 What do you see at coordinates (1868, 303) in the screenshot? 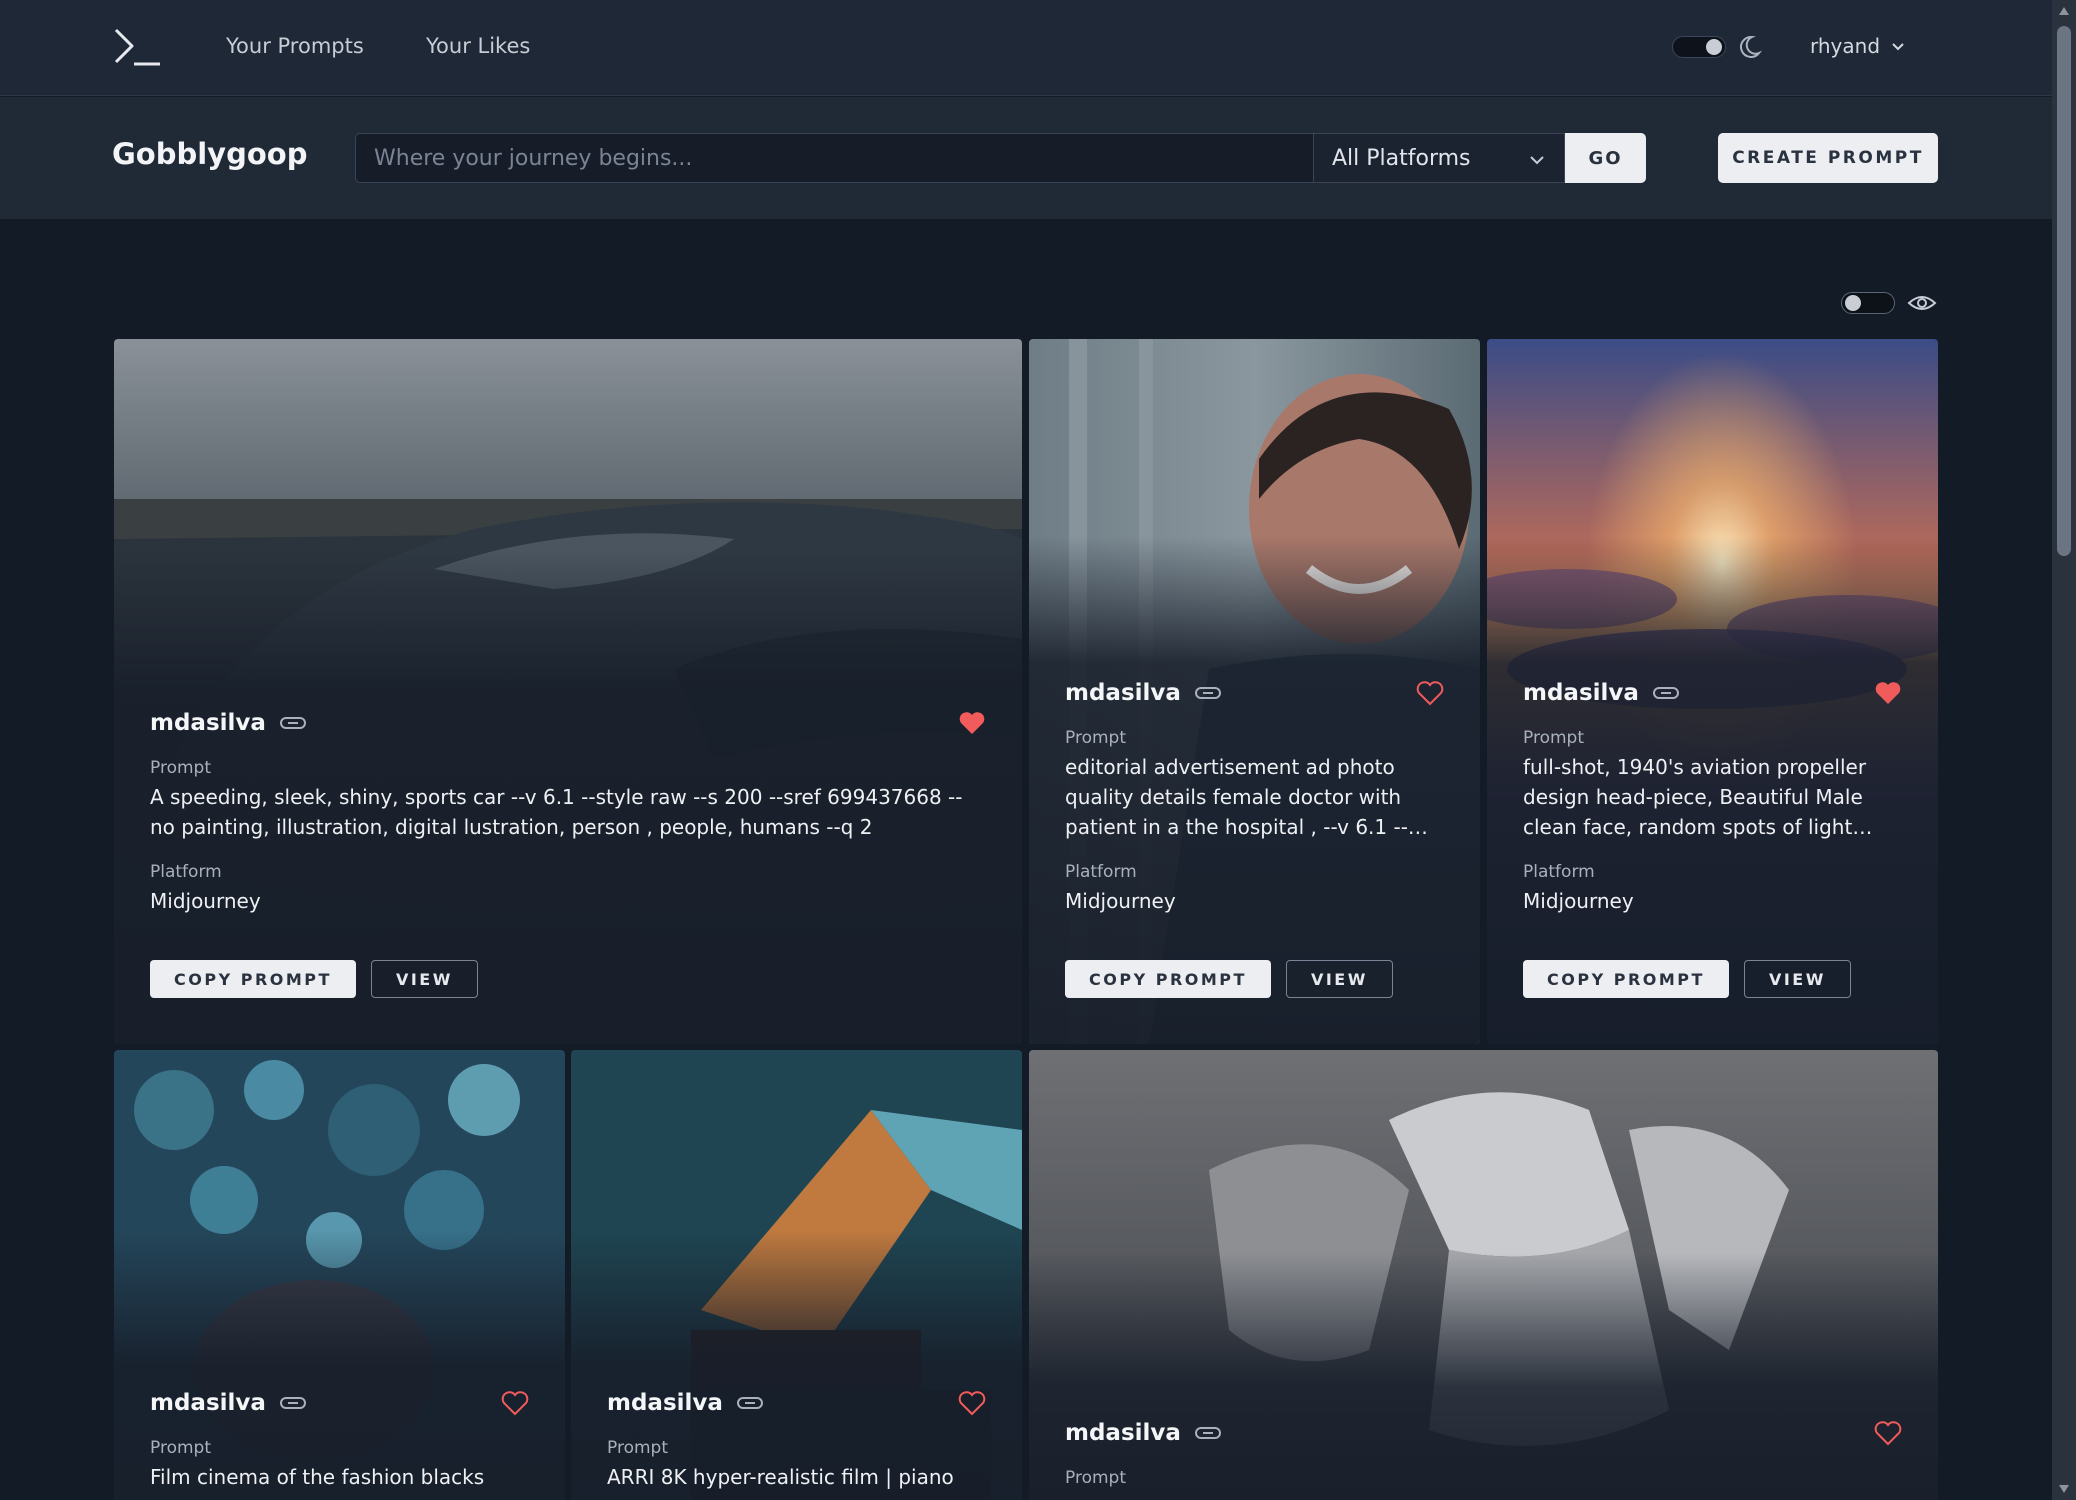
I see `visibility-toggle` at bounding box center [1868, 303].